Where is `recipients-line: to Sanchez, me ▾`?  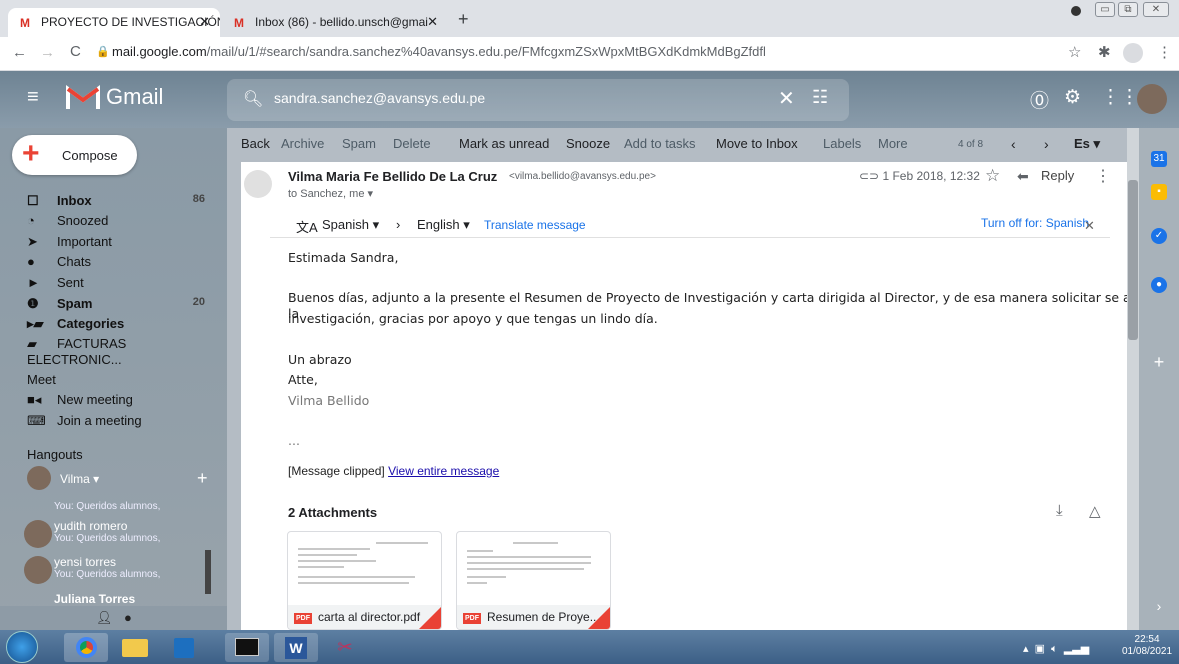 recipients-line: to Sanchez, me ▾ is located at coordinates (330, 193).